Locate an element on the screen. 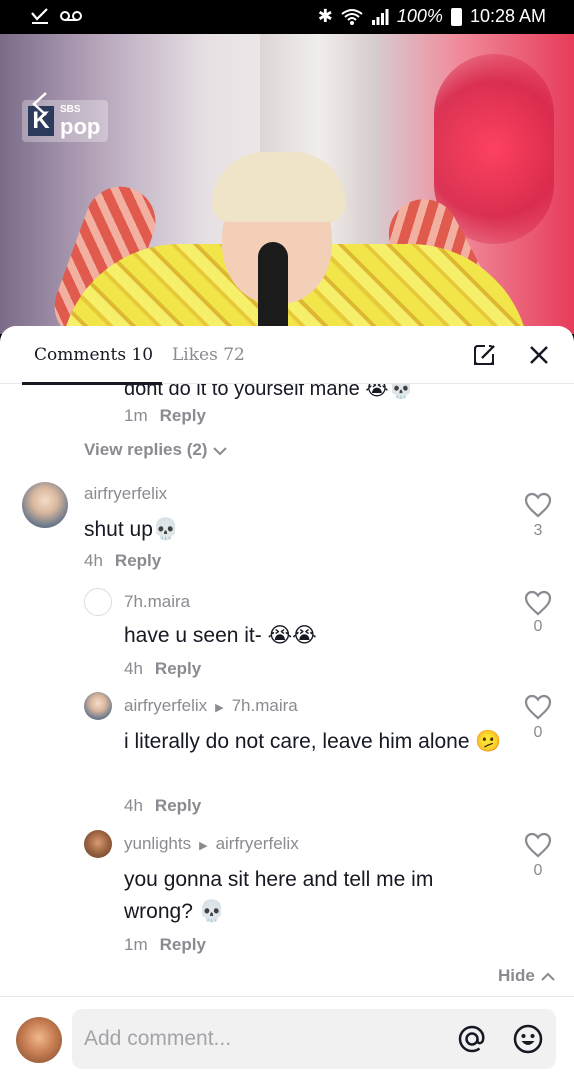  emoji-icon is located at coordinates (528, 1039).